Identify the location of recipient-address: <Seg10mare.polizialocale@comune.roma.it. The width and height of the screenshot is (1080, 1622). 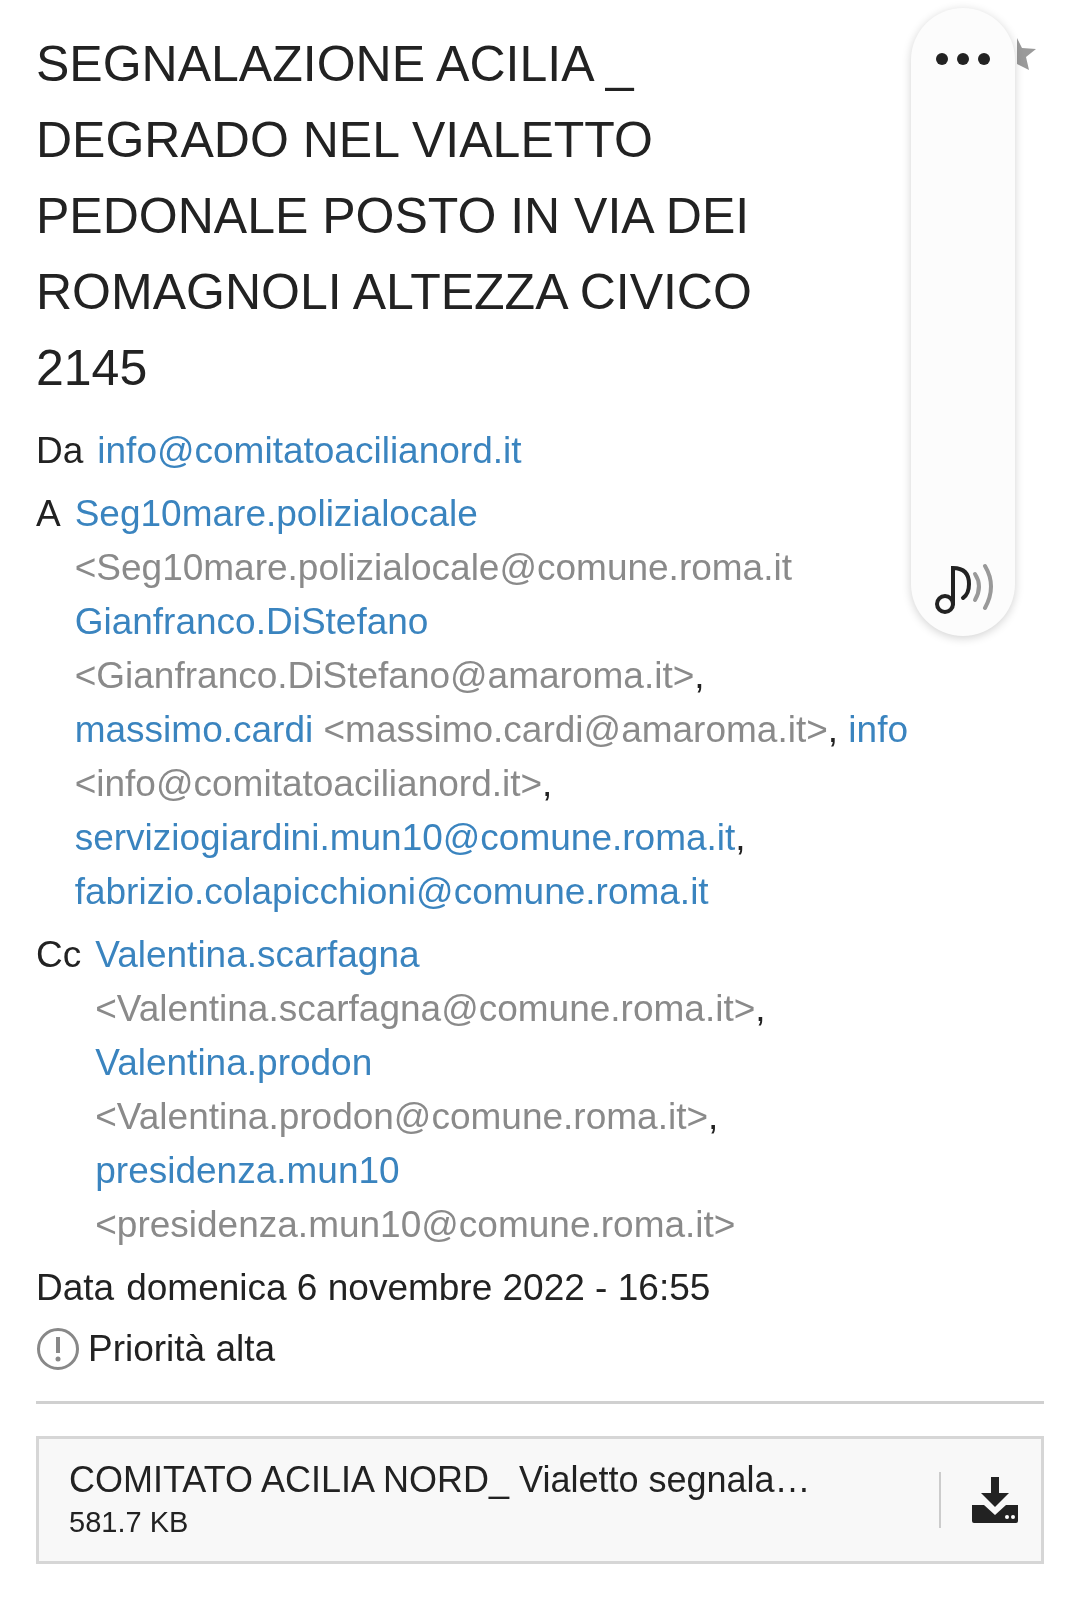
(433, 567).